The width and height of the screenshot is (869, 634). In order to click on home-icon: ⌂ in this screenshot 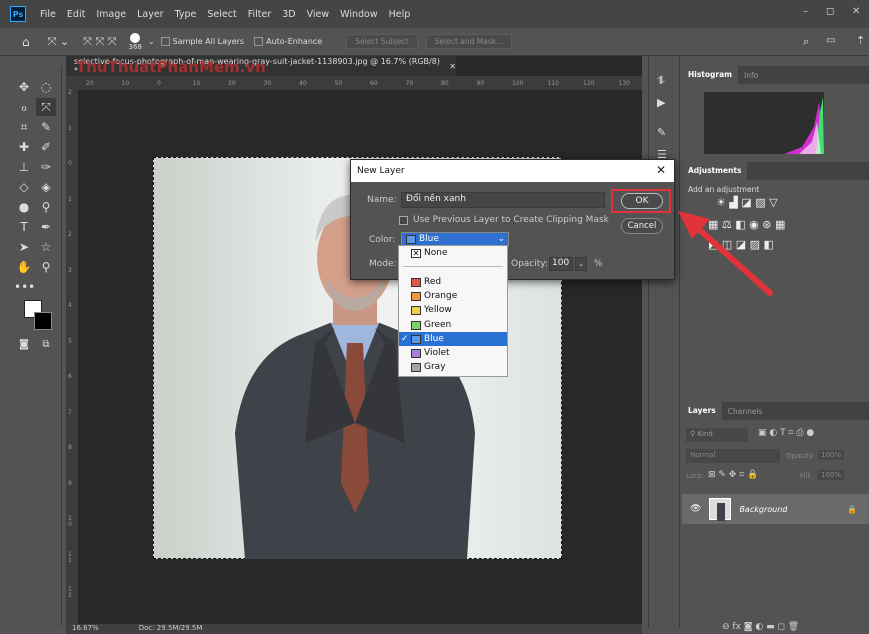, I will do `click(26, 42)`.